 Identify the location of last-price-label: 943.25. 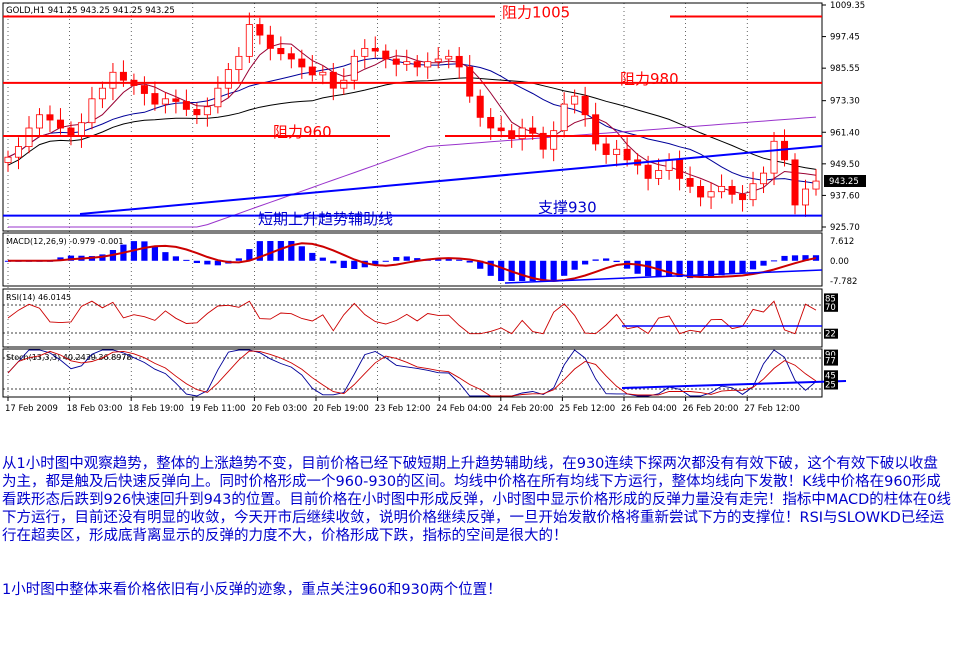
(844, 182).